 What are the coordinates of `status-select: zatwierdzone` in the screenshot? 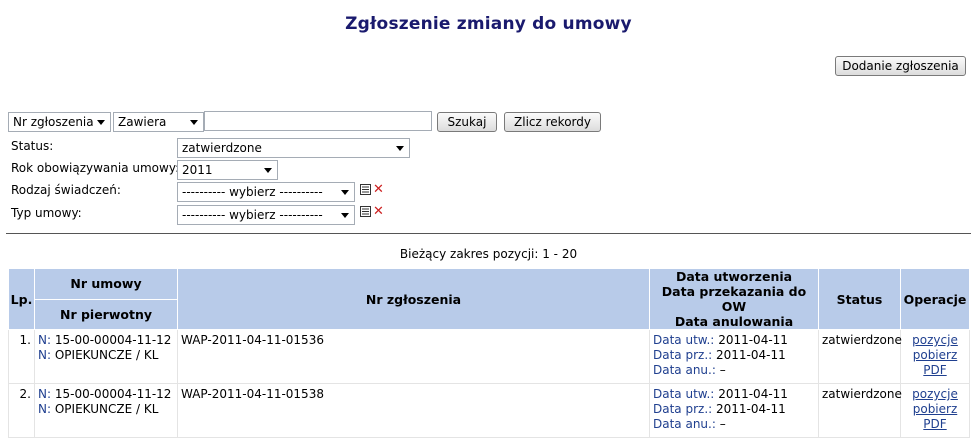 It's located at (293, 148).